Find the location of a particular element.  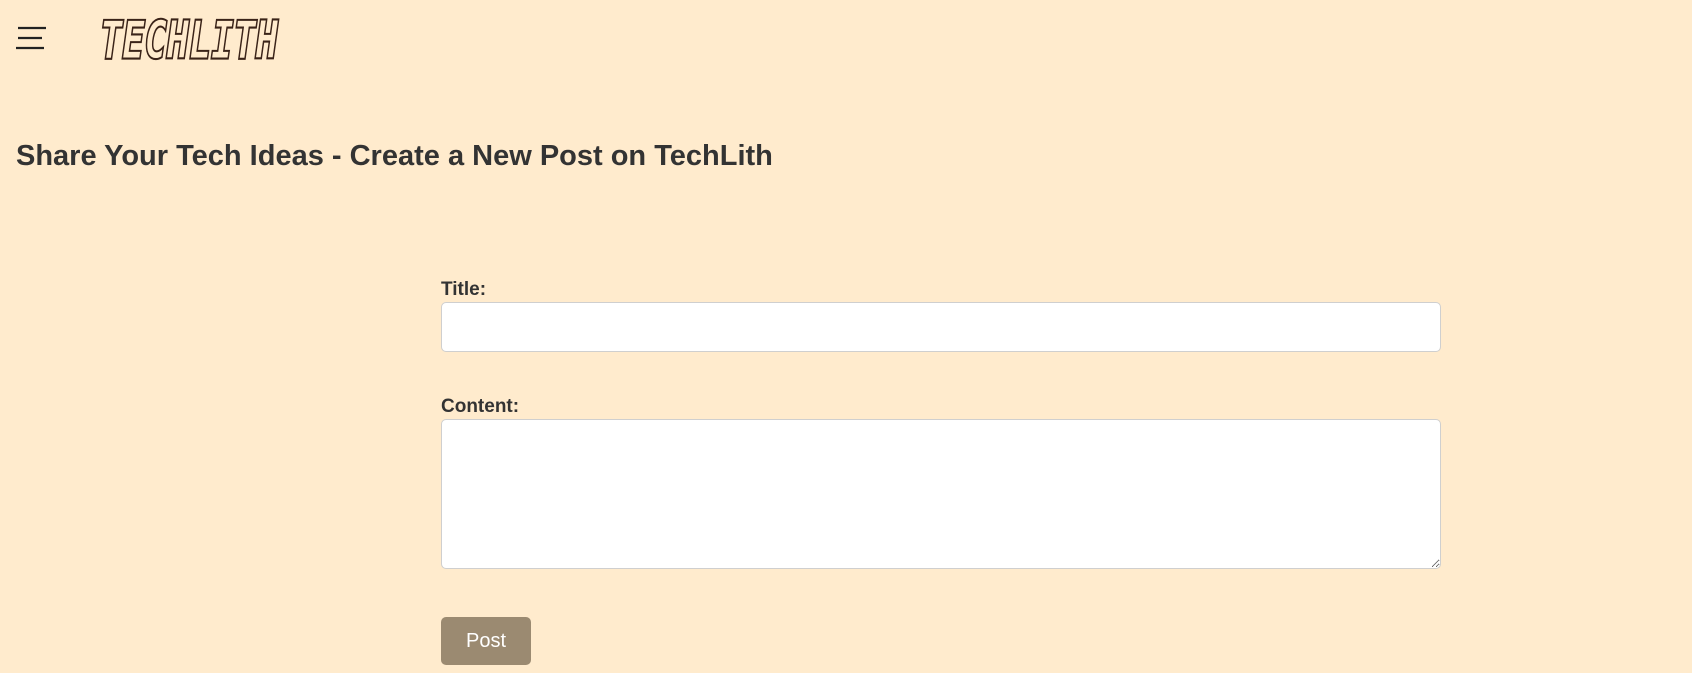

hamburger-menu-icon is located at coordinates (32, 38).